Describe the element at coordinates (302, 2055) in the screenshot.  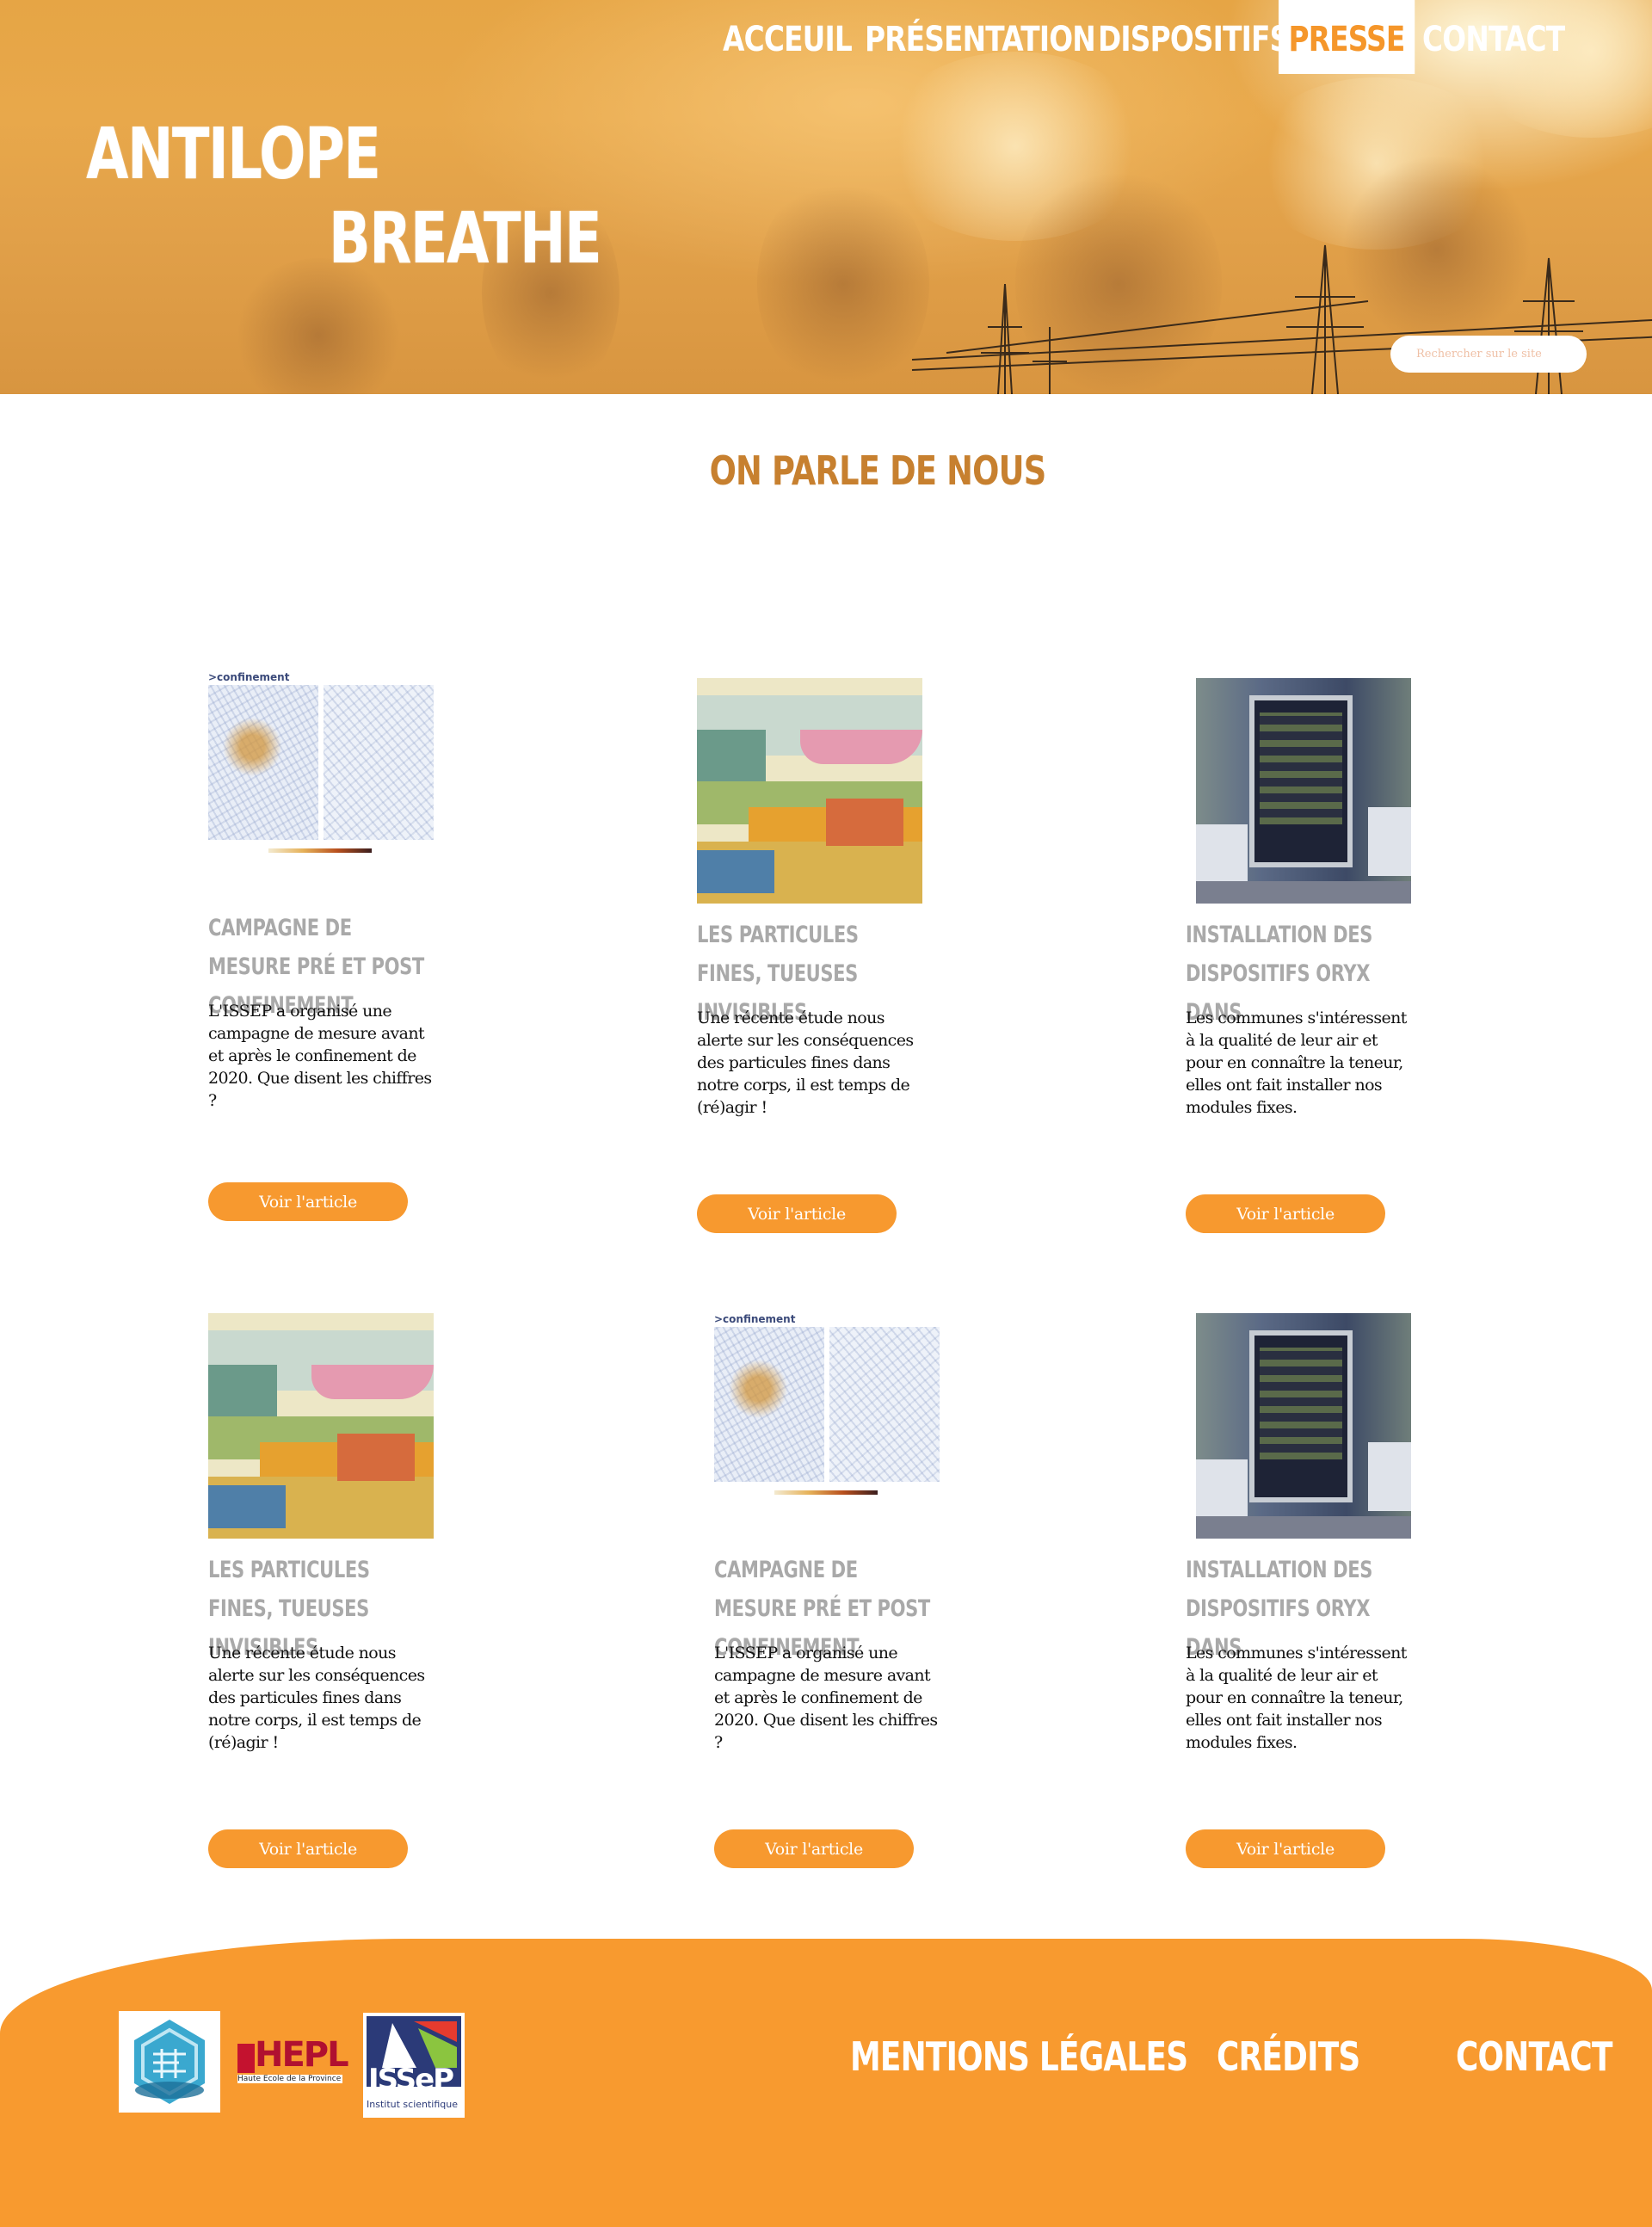
I see `hepl-logo-text: HEPL` at that location.